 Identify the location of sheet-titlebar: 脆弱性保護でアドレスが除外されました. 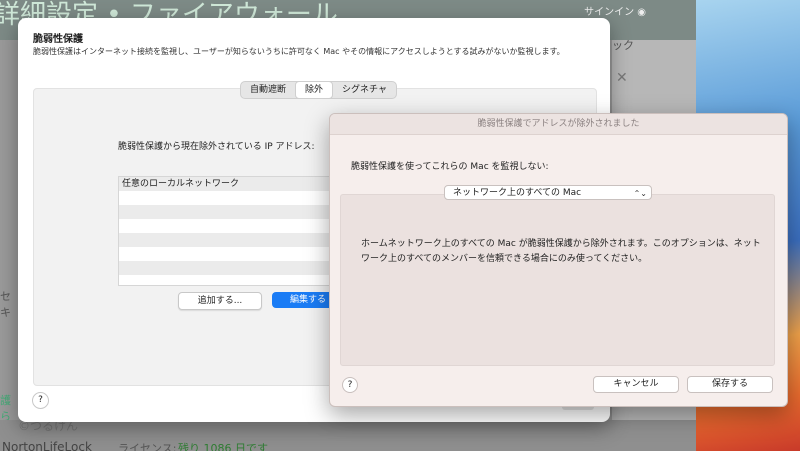
(558, 124).